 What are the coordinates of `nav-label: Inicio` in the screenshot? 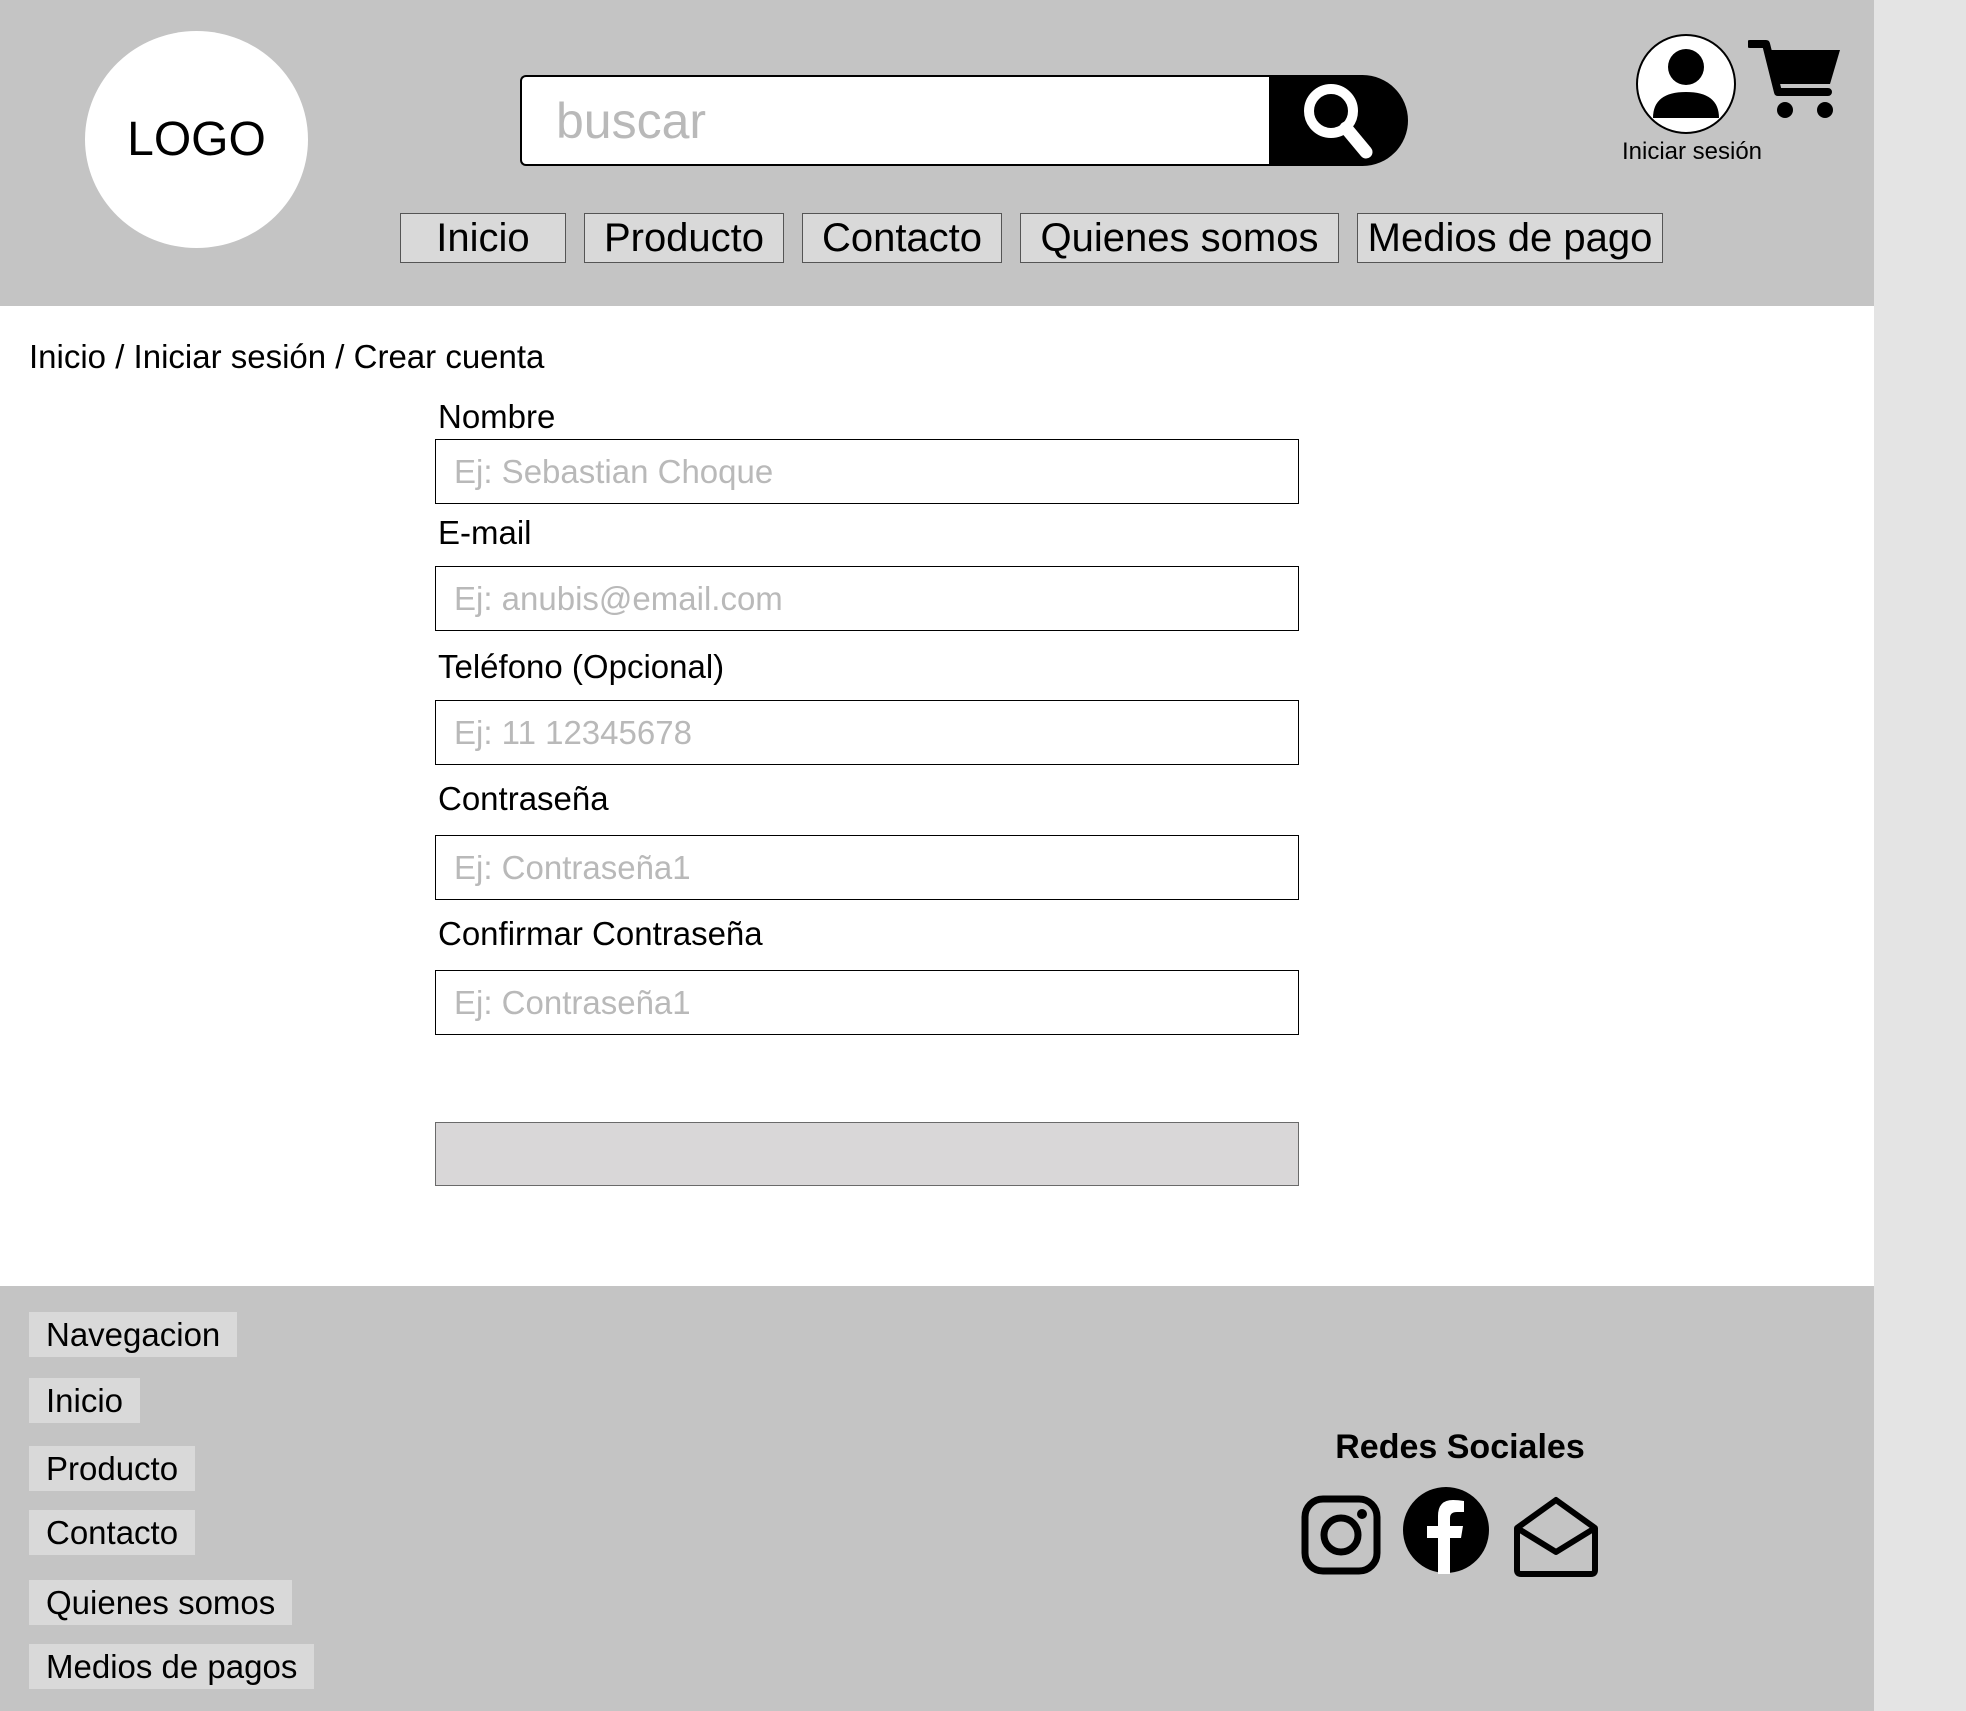 It's located at (483, 237).